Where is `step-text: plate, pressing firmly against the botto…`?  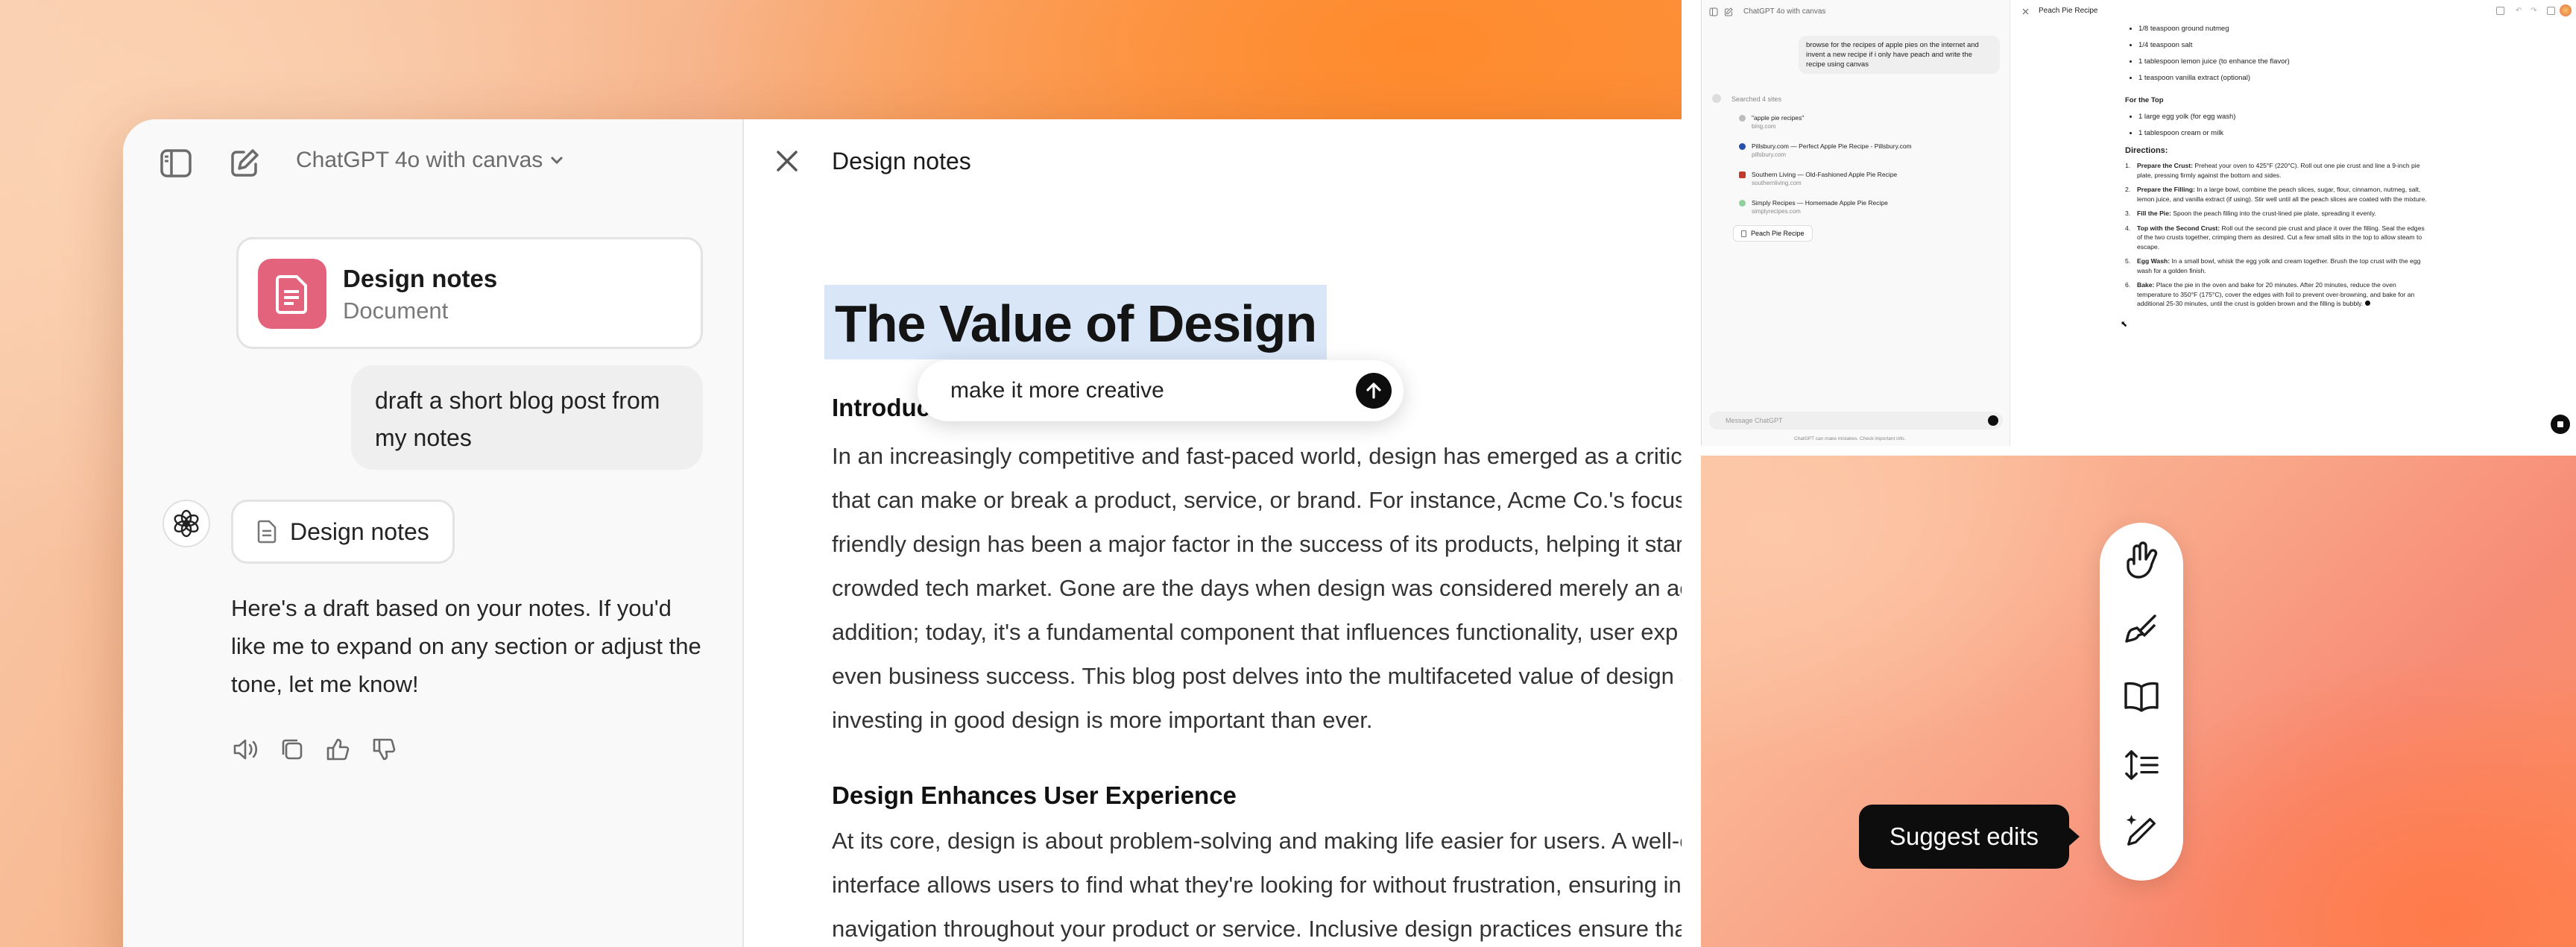 step-text: plate, pressing firmly against the botto… is located at coordinates (2209, 175).